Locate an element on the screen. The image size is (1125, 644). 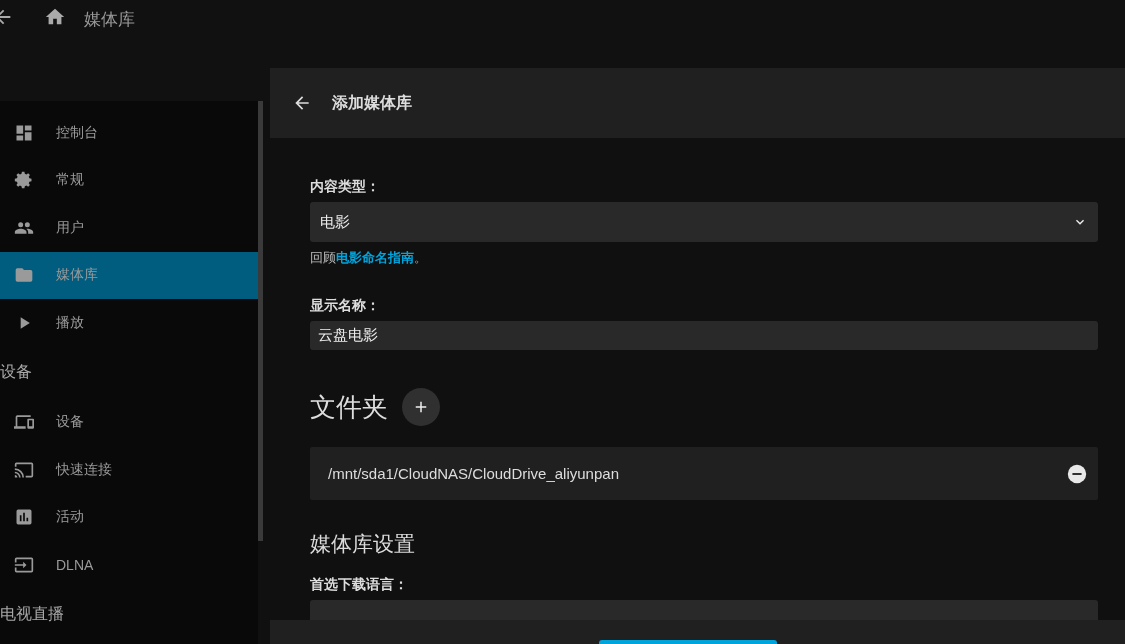
section-heading: 媒体库设置 is located at coordinates (363, 544).